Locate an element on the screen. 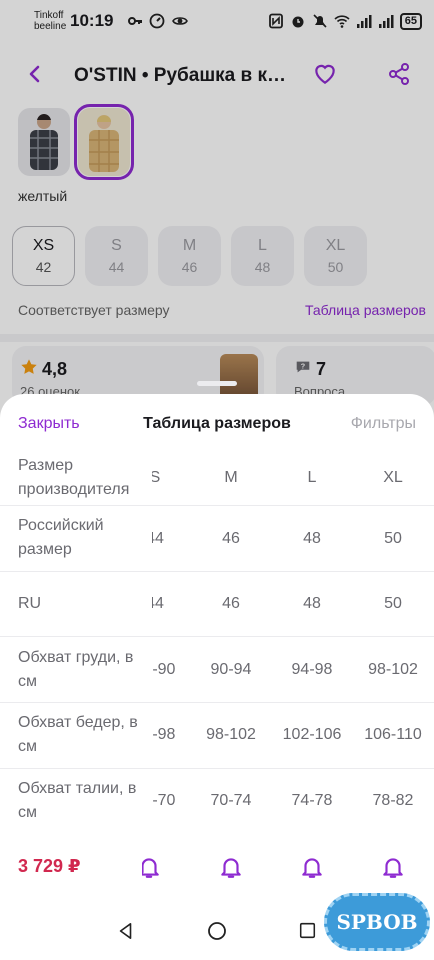 This screenshot has height=960, width=434. row-label: Обхват груди, в см is located at coordinates (76, 669).